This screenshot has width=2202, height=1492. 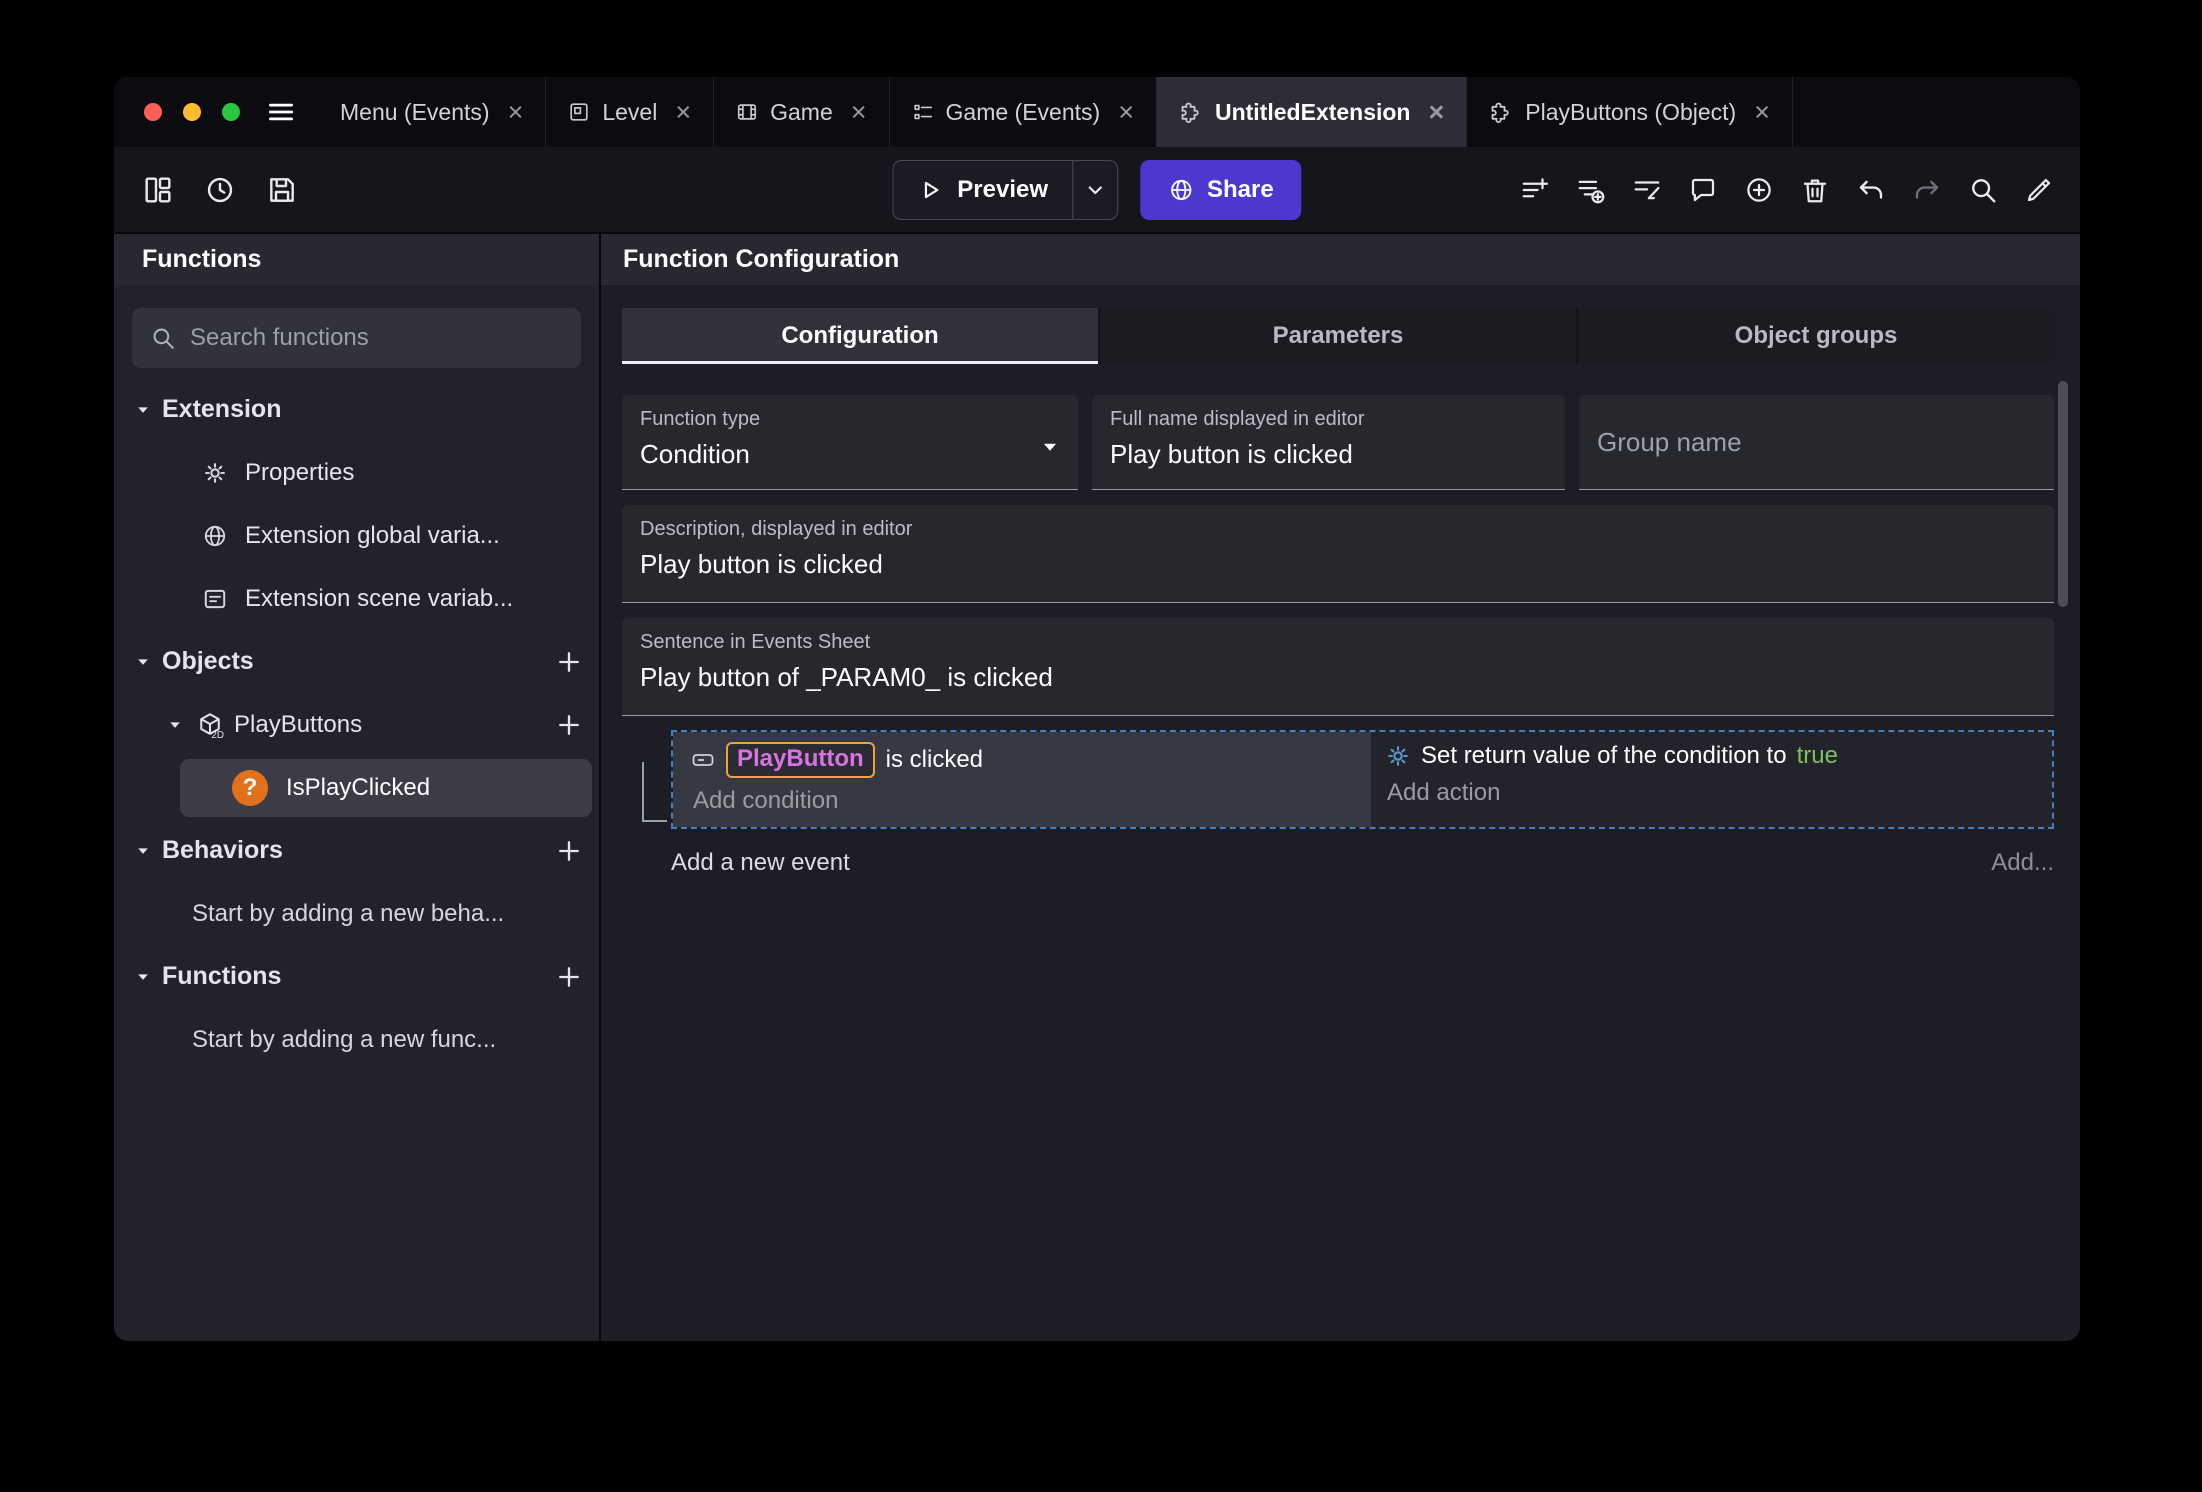 I want to click on sidebar-header: Functions, so click(x=356, y=259).